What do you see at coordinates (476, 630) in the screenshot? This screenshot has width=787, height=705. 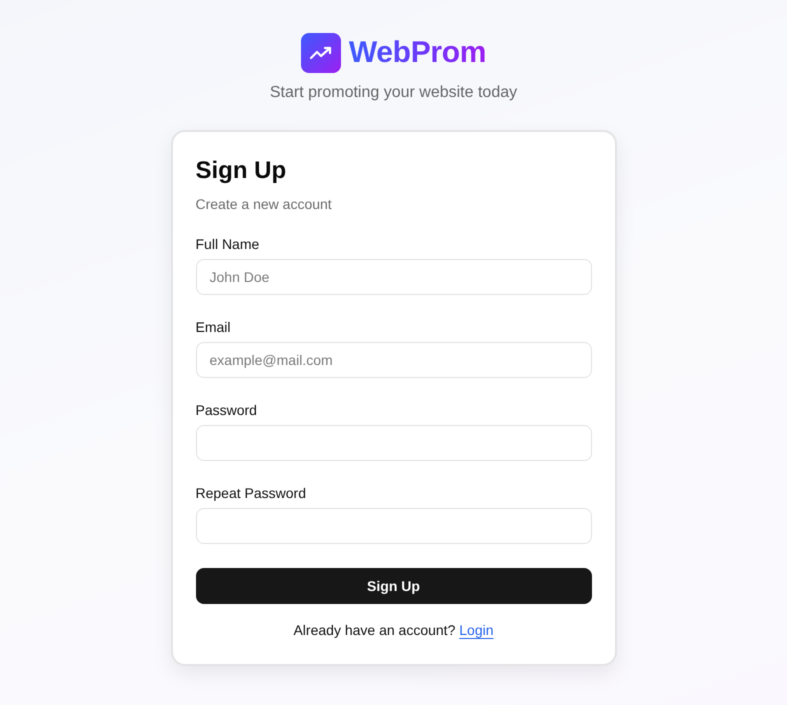 I see `login-link: Login` at bounding box center [476, 630].